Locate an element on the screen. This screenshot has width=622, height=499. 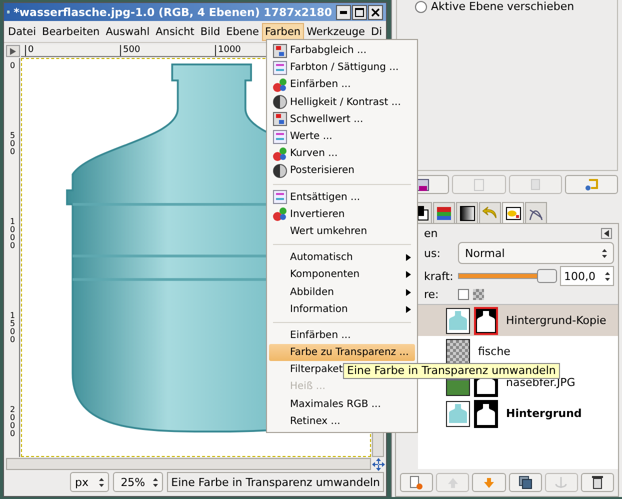
lock-label: re: is located at coordinates (432, 294).